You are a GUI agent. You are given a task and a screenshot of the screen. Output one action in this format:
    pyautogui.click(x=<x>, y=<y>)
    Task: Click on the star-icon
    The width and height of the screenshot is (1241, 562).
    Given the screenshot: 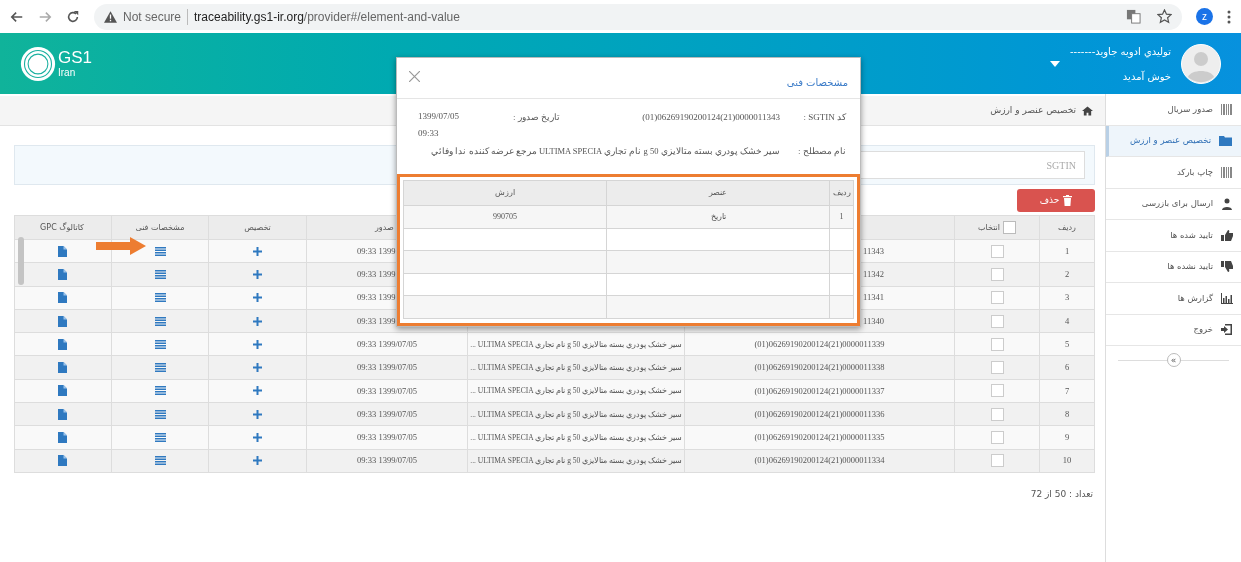 What is the action you would take?
    pyautogui.click(x=1164, y=16)
    